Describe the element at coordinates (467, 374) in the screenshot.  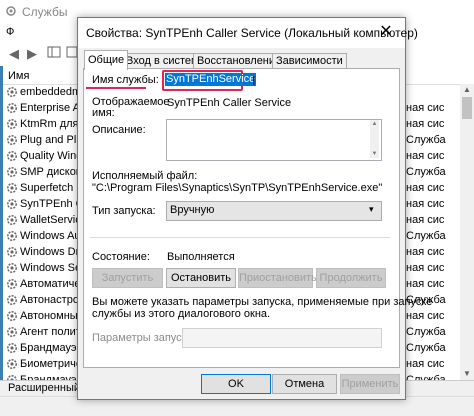
I see `scroll-down-arrow-icon: ▼` at that location.